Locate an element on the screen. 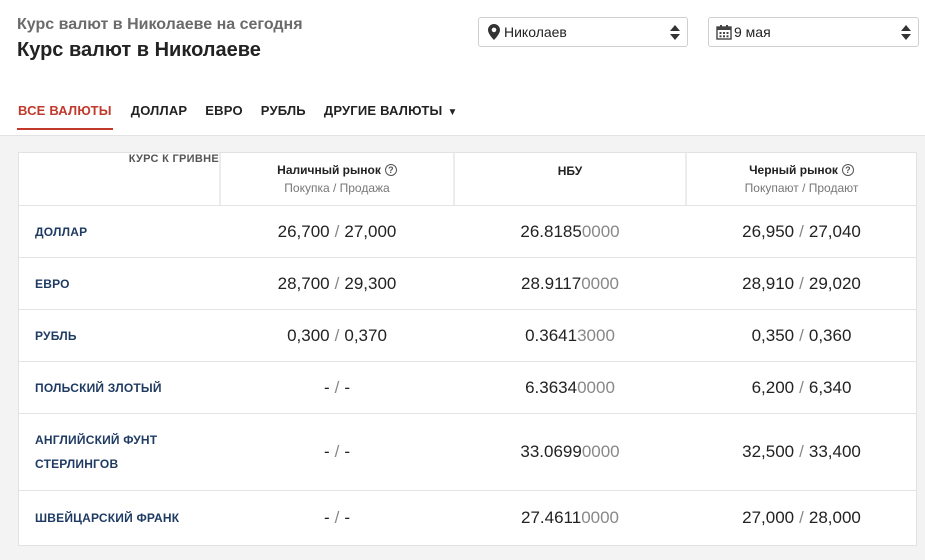  black-rate: 32,500/33,400 is located at coordinates (801, 452).